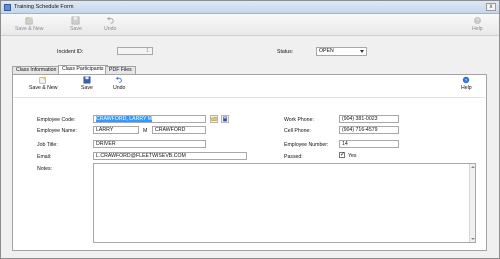 The height and width of the screenshot is (259, 500). What do you see at coordinates (149, 144) in the screenshot?
I see `job-title-field: DRIVER` at bounding box center [149, 144].